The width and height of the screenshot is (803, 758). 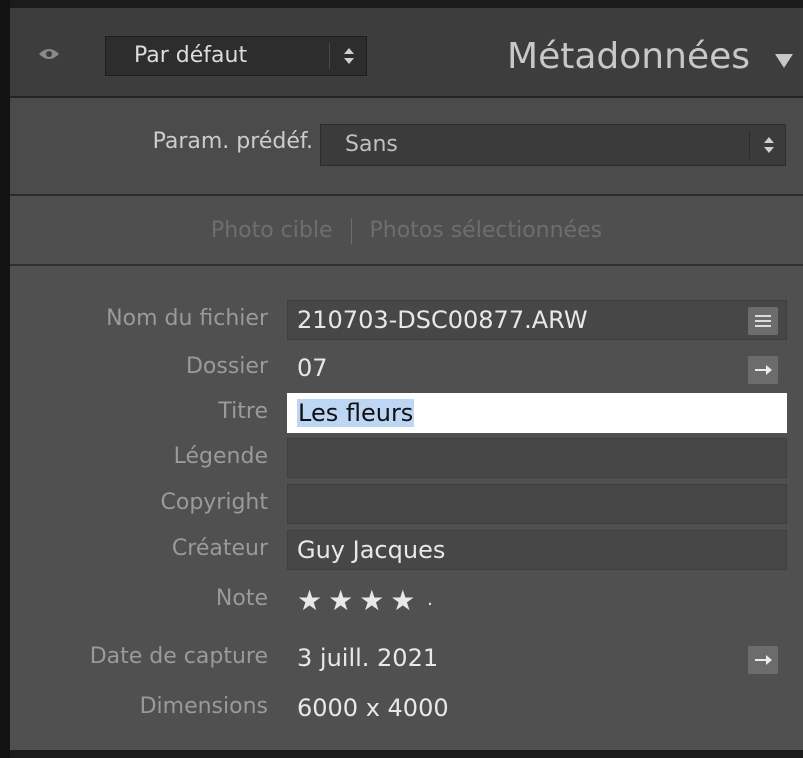 What do you see at coordinates (49, 54) in the screenshot?
I see `eye-icon` at bounding box center [49, 54].